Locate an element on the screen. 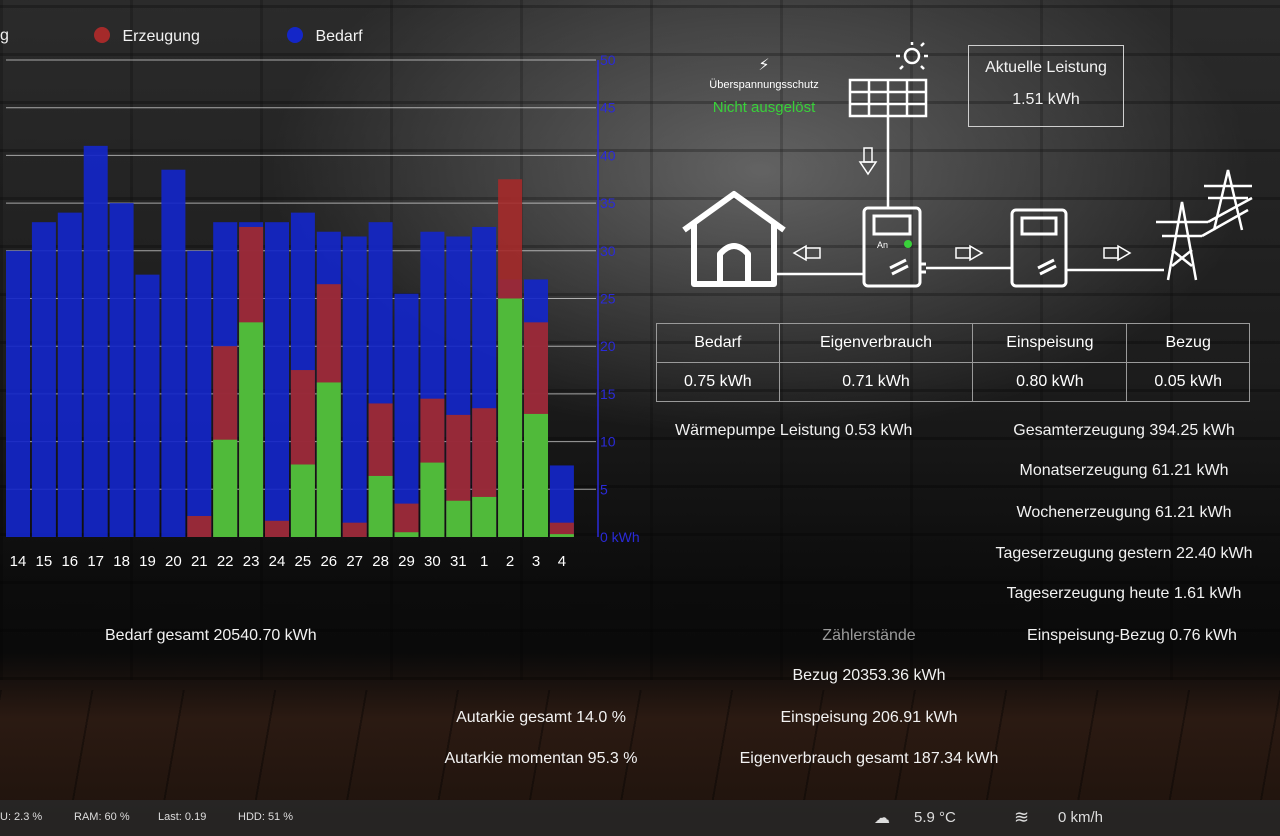 The height and width of the screenshot is (836, 1280). stats-value-einspeisung: 0.80 kWh is located at coordinates (1050, 382).